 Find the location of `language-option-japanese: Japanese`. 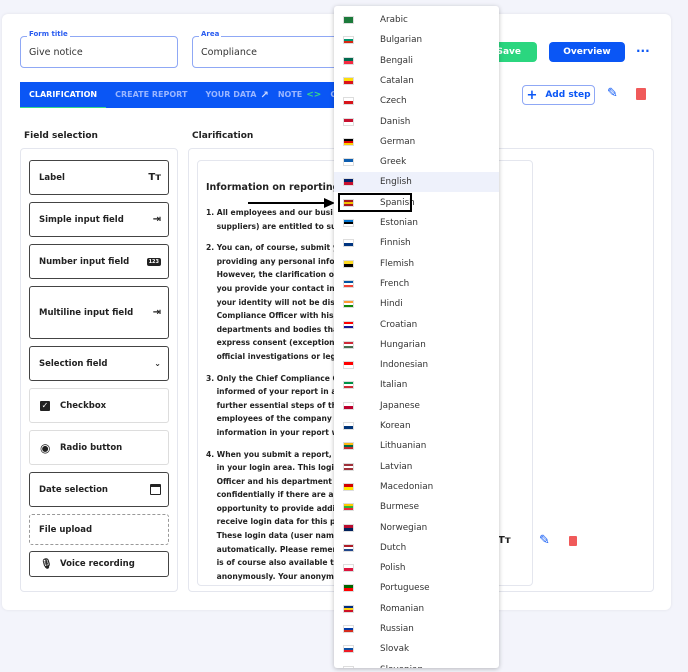

language-option-japanese: Japanese is located at coordinates (416, 406).